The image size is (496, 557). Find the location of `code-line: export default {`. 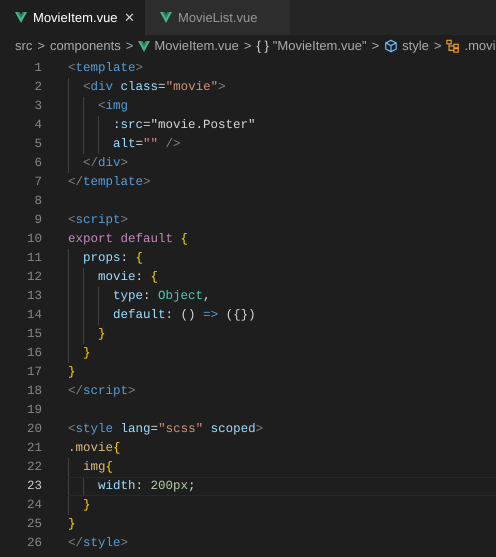

code-line: export default { is located at coordinates (128, 239).